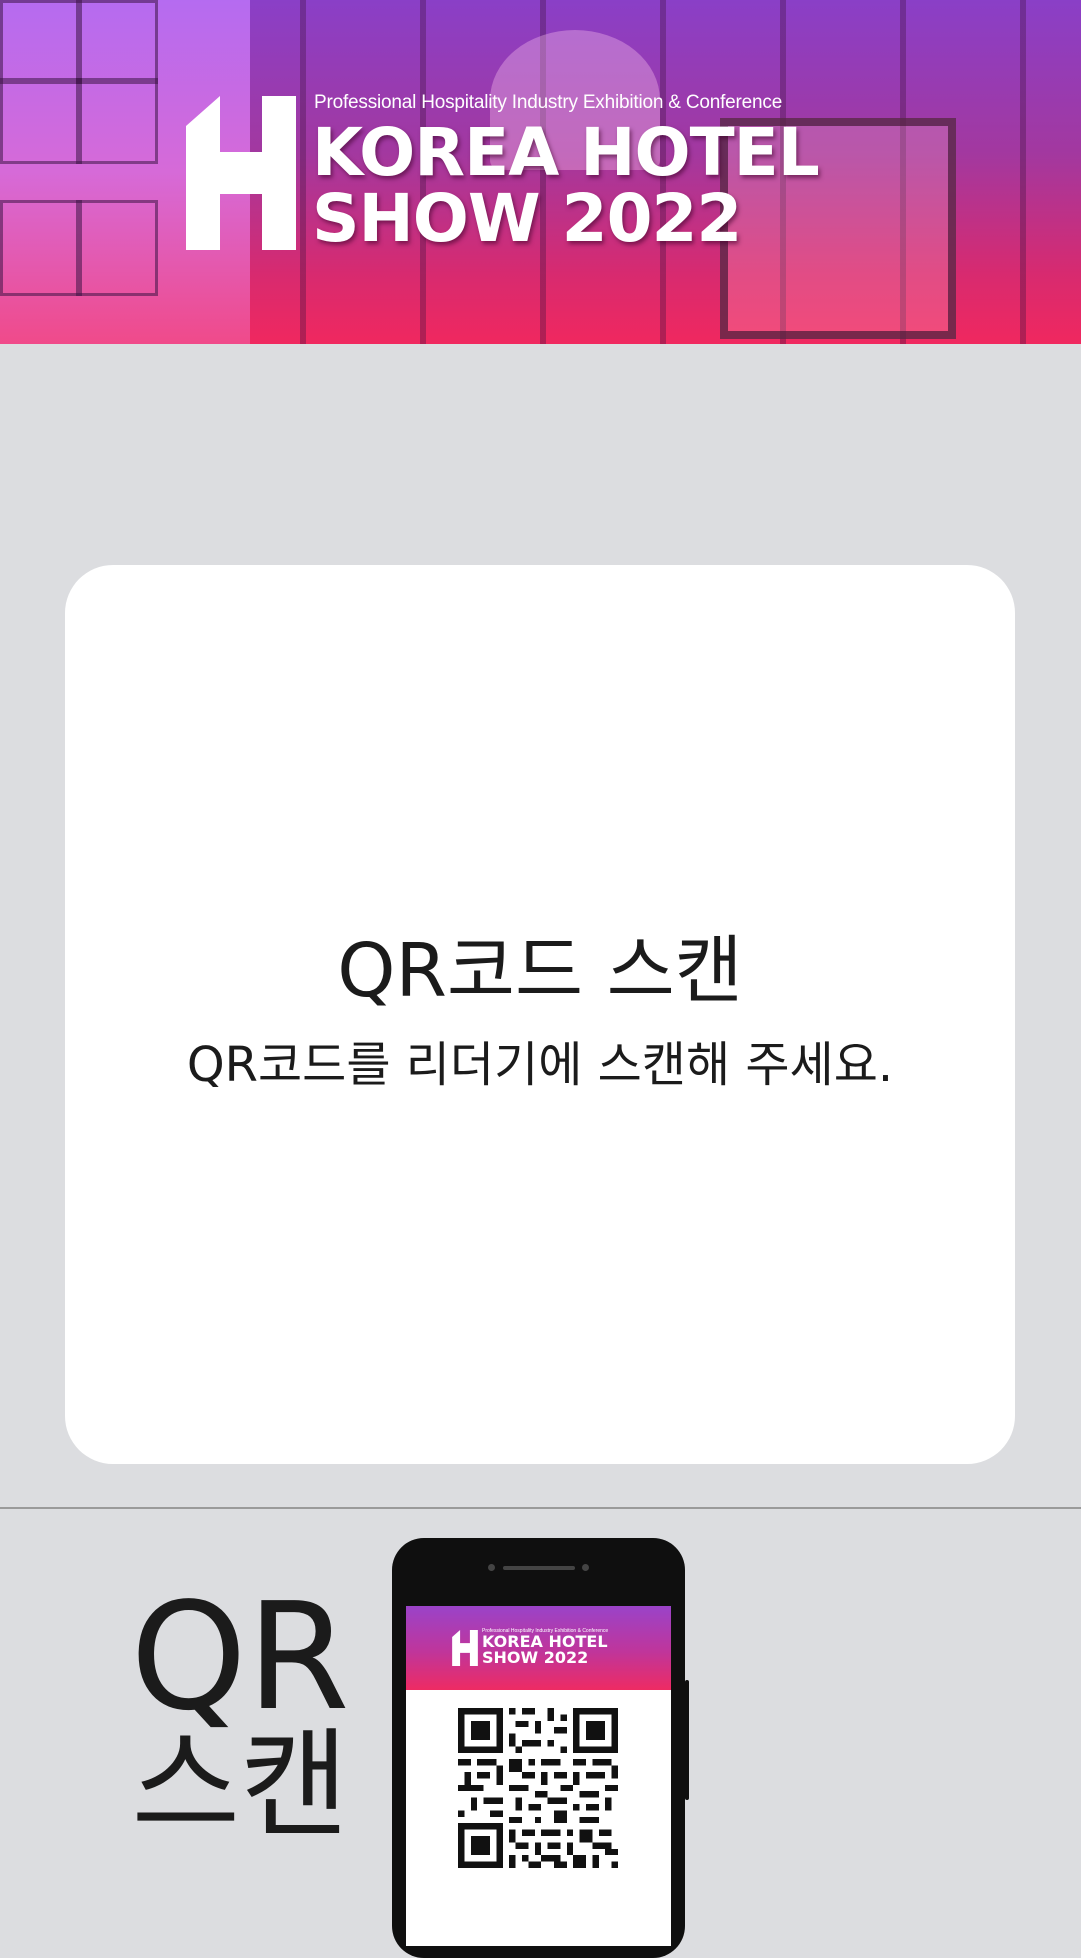 The image size is (1081, 1958). What do you see at coordinates (240, 1785) in the screenshot?
I see `qr-label-line2: 스캔` at bounding box center [240, 1785].